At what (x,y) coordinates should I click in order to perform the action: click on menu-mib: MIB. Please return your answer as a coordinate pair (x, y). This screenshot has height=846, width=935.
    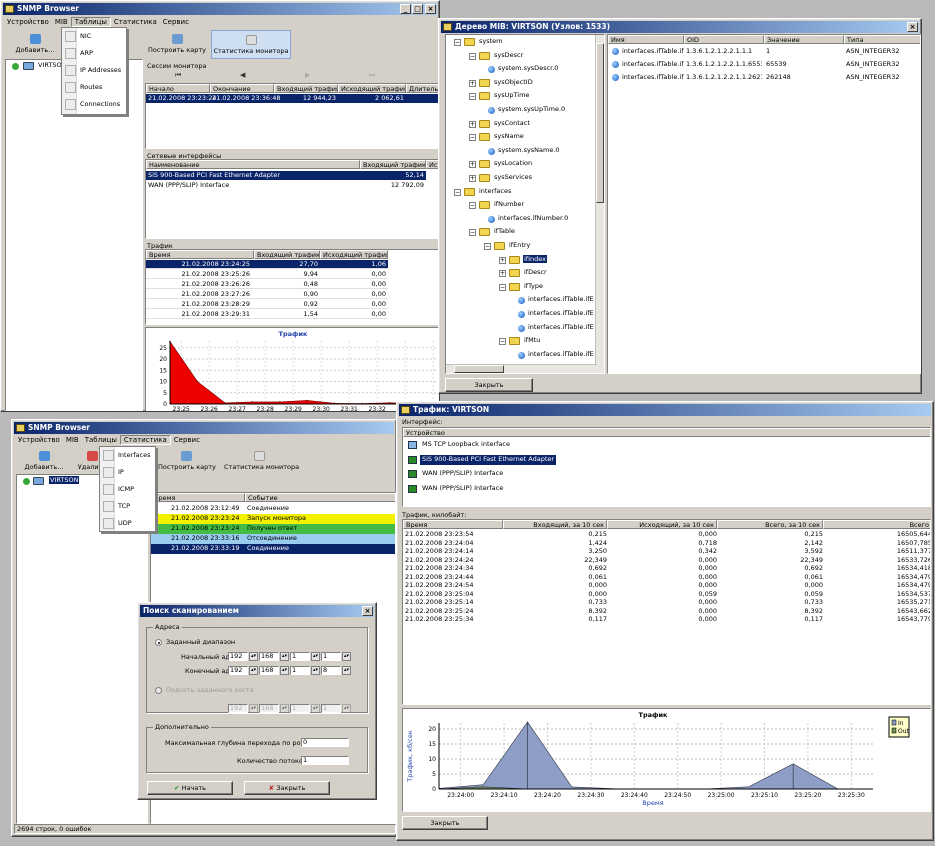
    Looking at the image, I should click on (61, 22).